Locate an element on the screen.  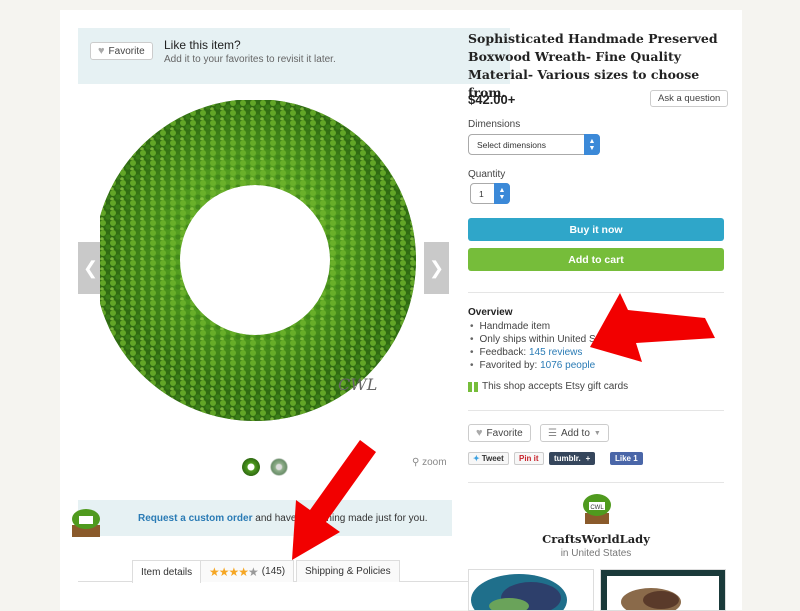
select-arrows-icon: ▲ ▼ is located at coordinates (592, 144).